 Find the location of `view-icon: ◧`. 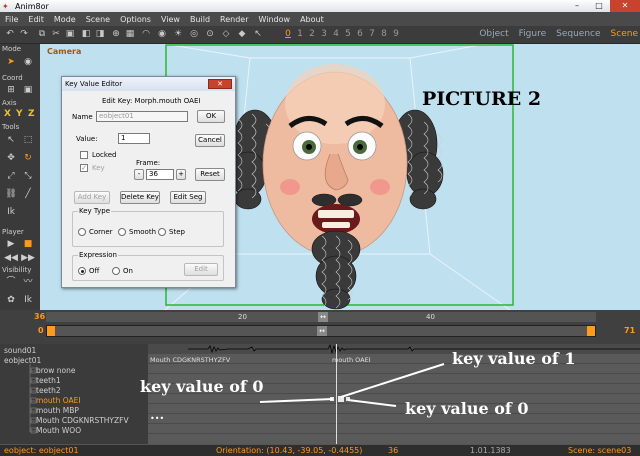

view-icon: ◧ is located at coordinates (86, 34).